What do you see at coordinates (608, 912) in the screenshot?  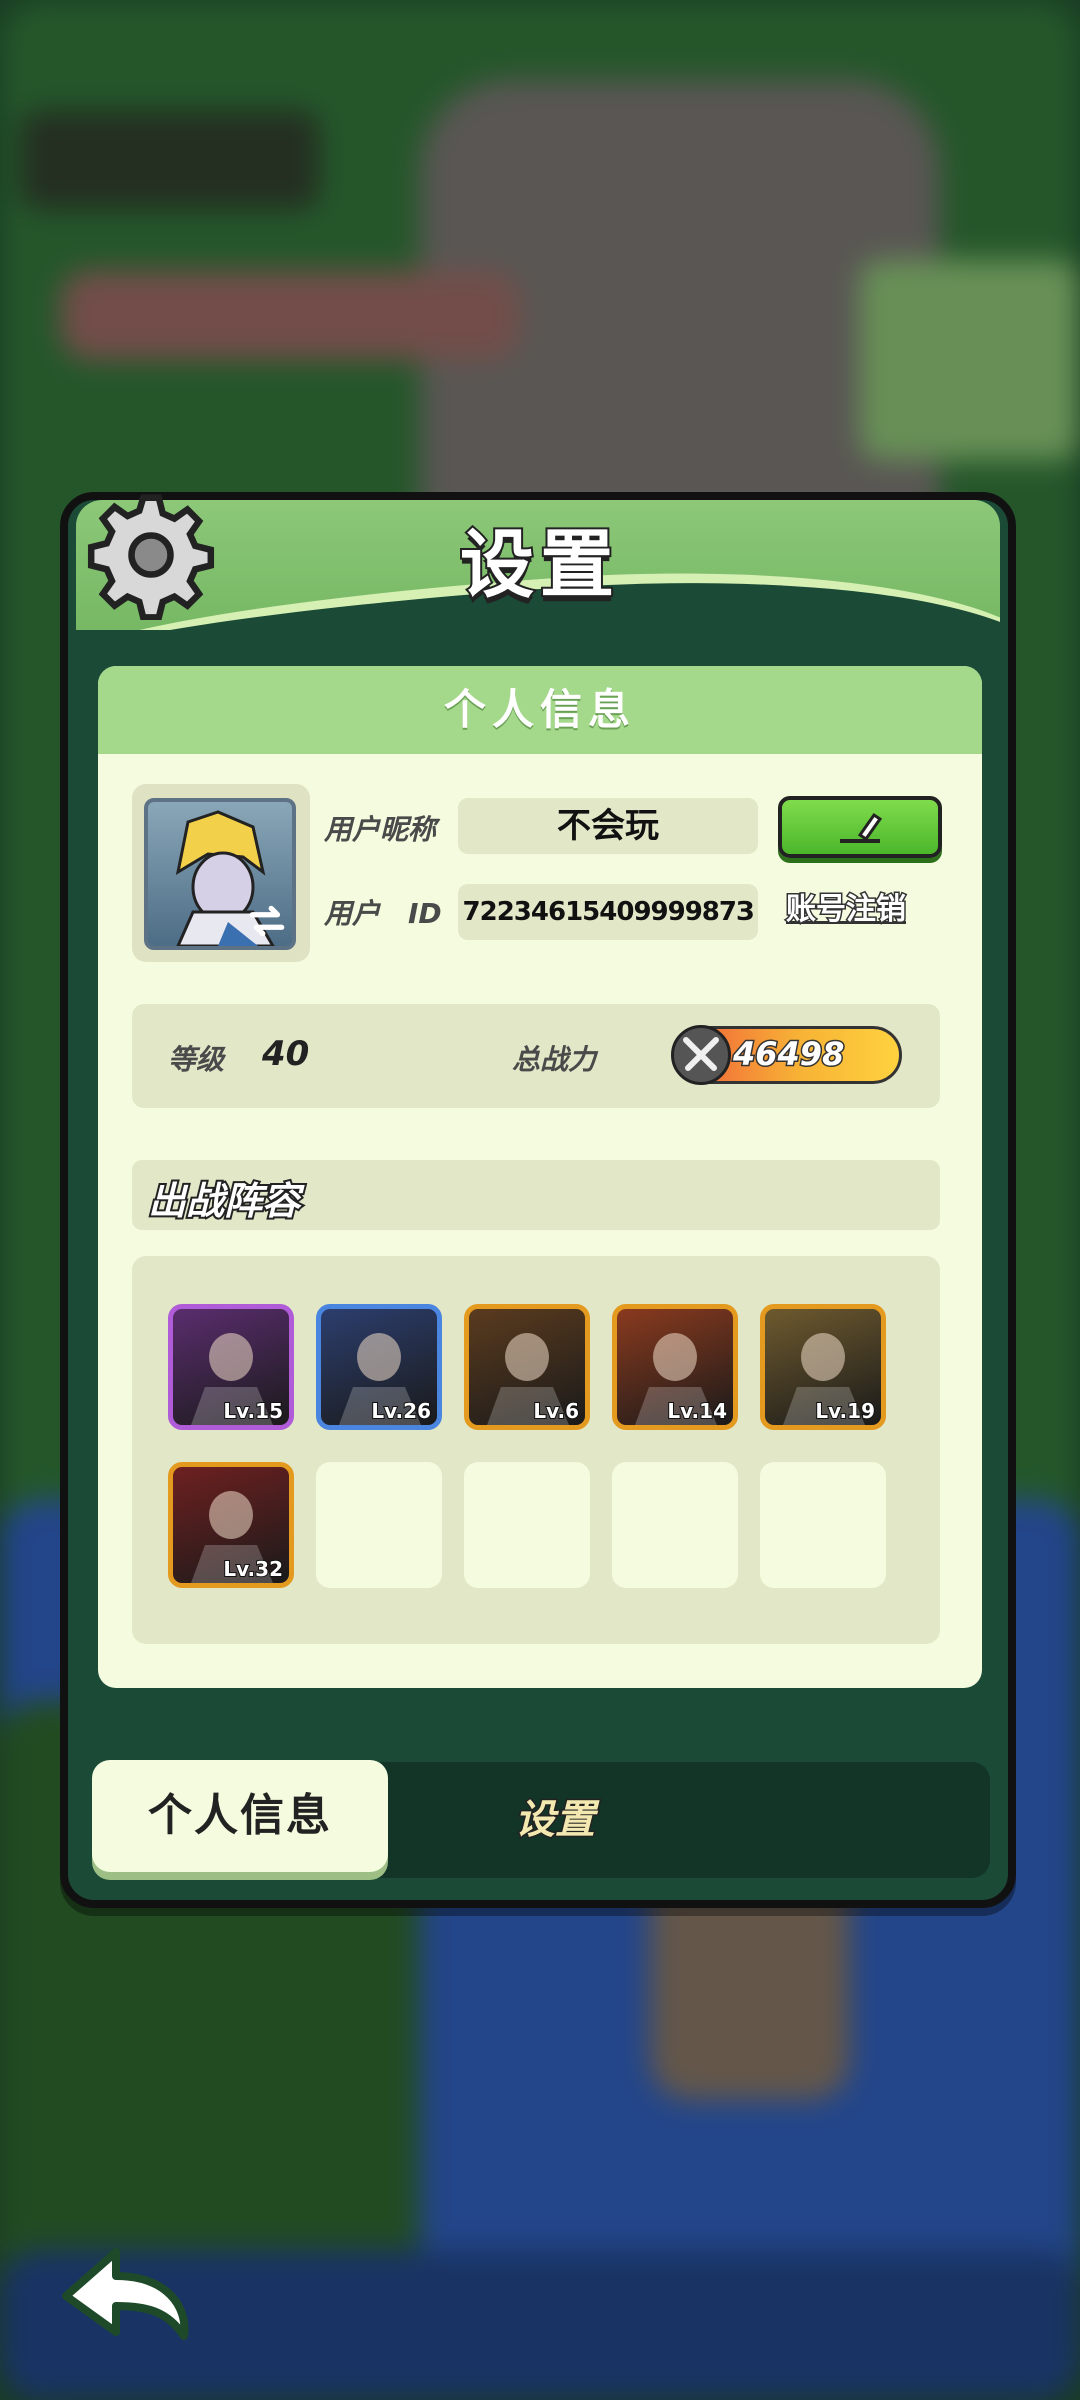 I see `user-id-field: 7223461540999987З` at bounding box center [608, 912].